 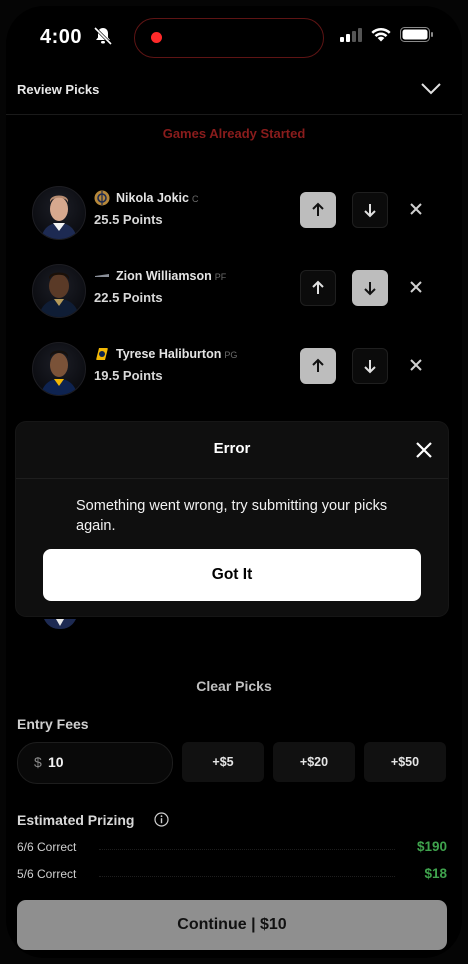 I want to click on recording-indicator-icon, so click(x=156, y=37).